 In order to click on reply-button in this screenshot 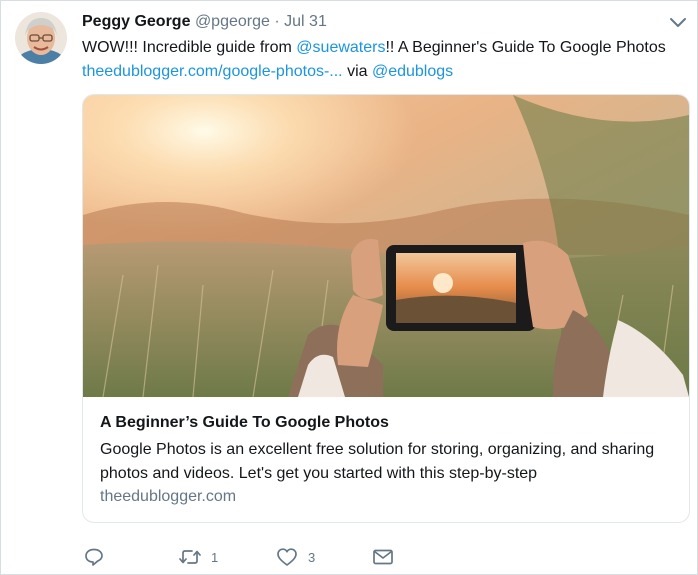, I will do `click(94, 557)`.